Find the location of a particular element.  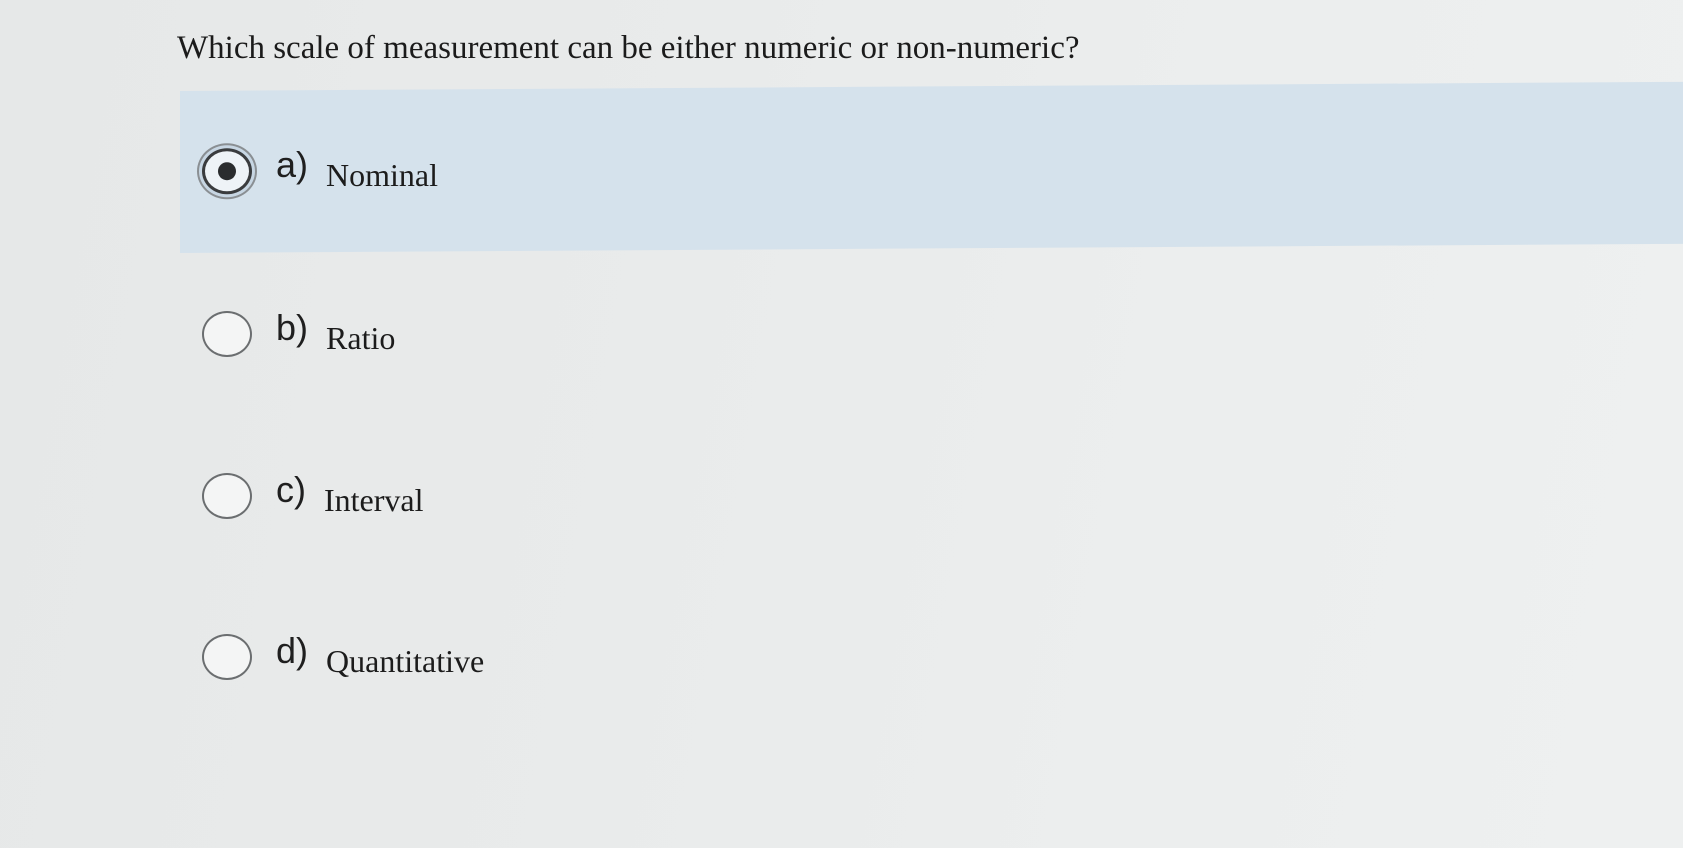

option-letter: d) is located at coordinates (292, 650).